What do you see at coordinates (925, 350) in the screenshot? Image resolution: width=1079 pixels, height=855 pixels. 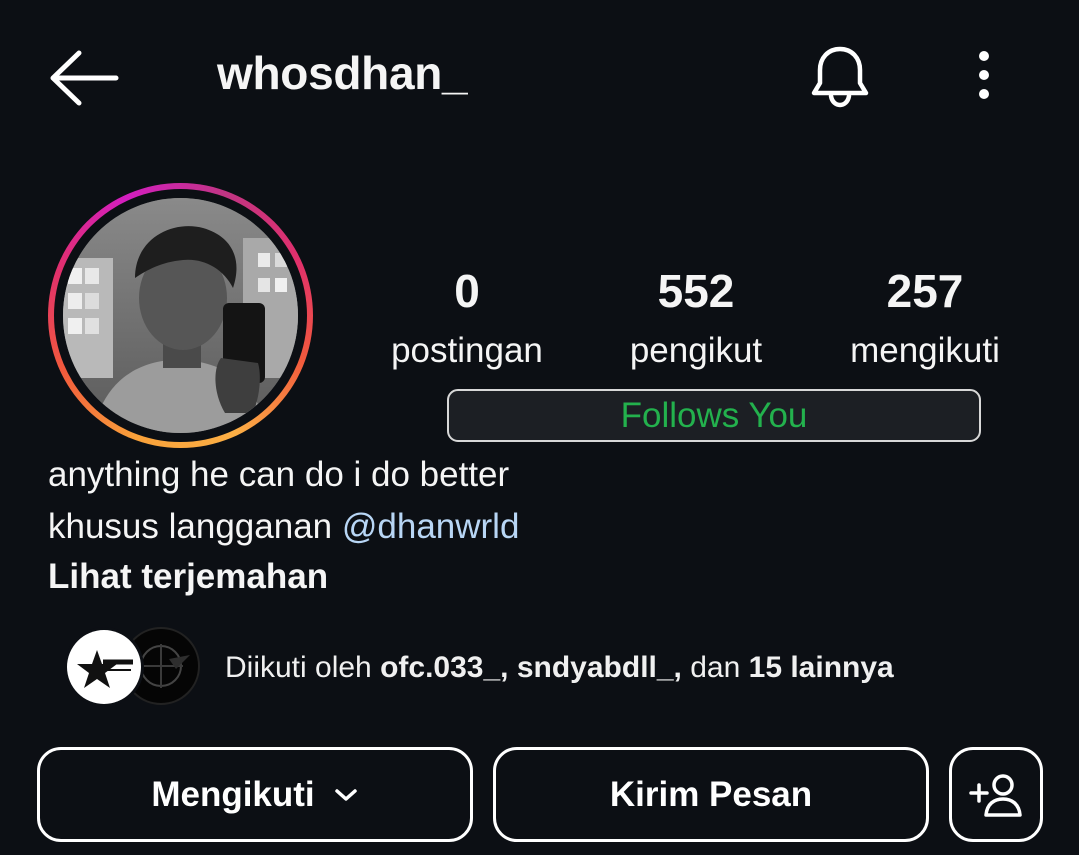 I see `following-label: mengikuti` at bounding box center [925, 350].